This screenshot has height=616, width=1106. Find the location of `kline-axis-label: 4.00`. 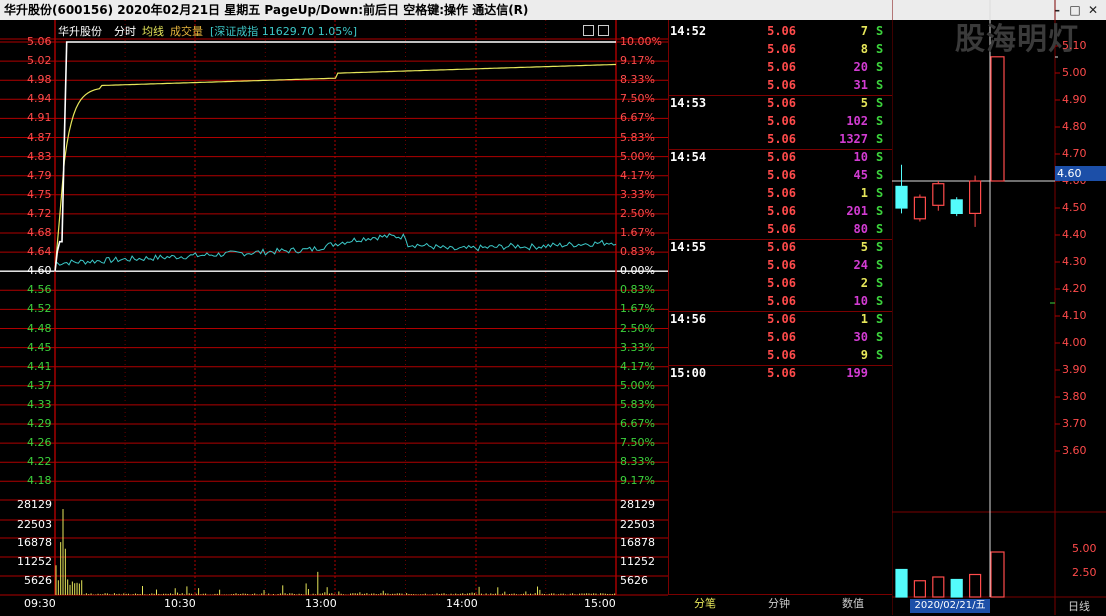

kline-axis-label: 4.00 is located at coordinates (1074, 342).